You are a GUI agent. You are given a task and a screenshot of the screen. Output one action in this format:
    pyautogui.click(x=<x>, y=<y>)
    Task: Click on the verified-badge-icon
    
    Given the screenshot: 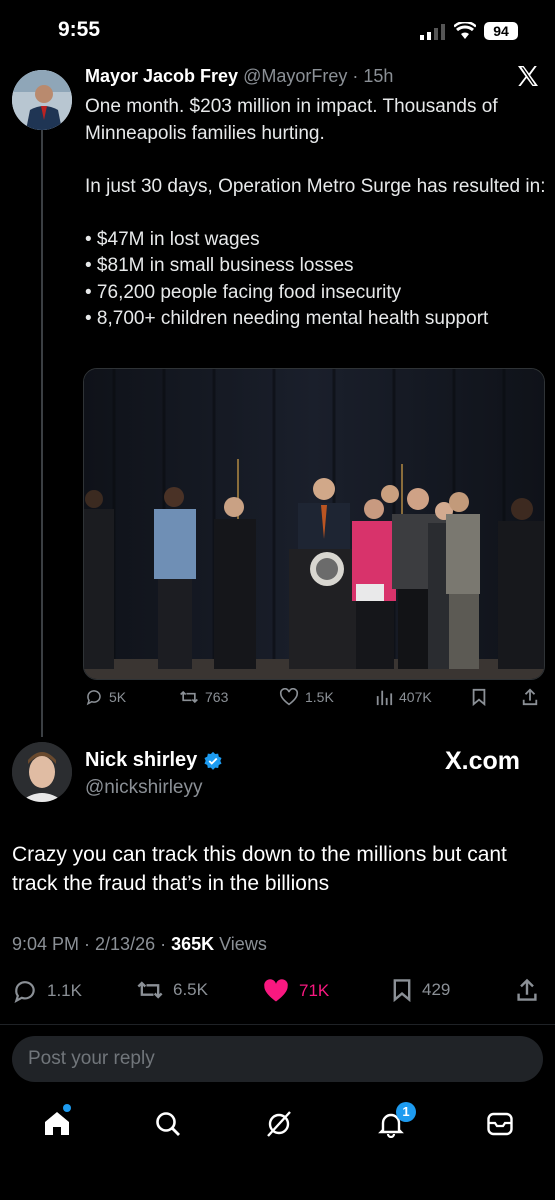 What is the action you would take?
    pyautogui.click(x=213, y=761)
    